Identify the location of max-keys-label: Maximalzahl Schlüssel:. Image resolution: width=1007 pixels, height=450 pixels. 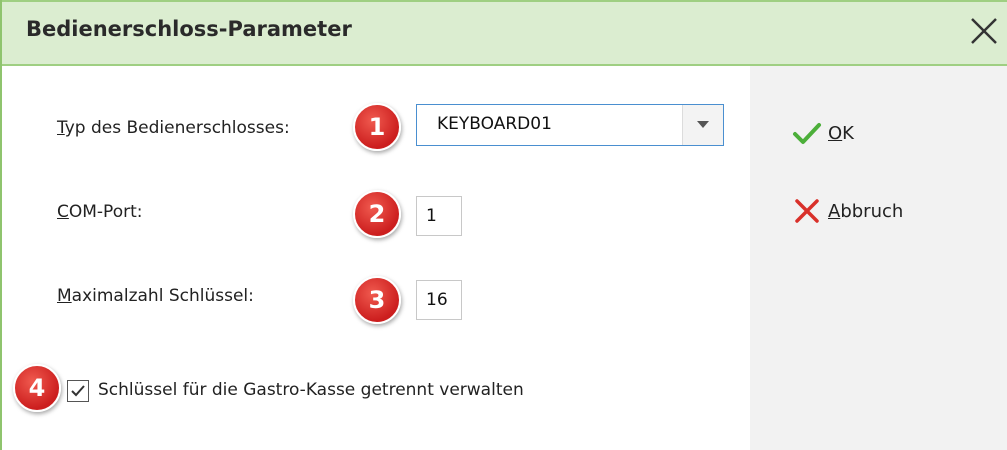
(155, 296).